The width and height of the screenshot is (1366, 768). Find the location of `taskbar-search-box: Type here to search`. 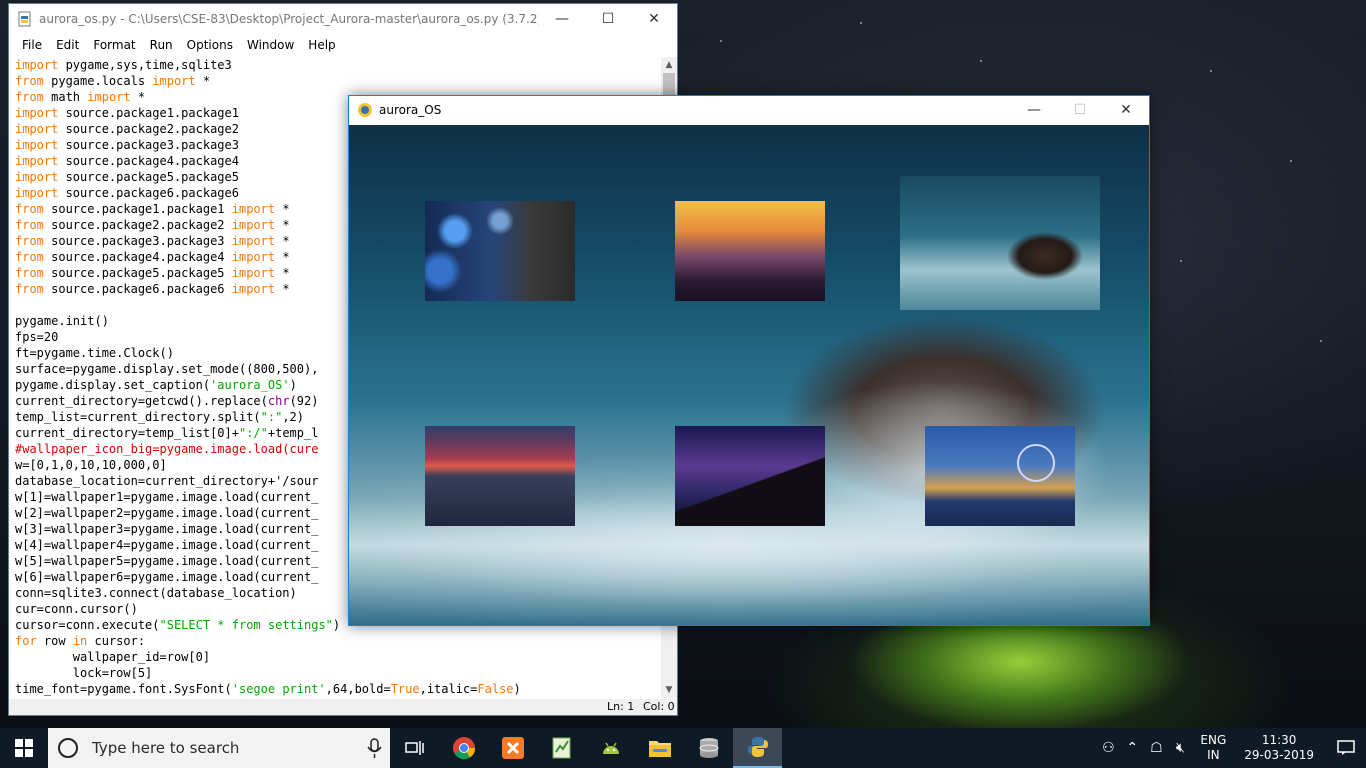

taskbar-search-box: Type here to search is located at coordinates (219, 748).